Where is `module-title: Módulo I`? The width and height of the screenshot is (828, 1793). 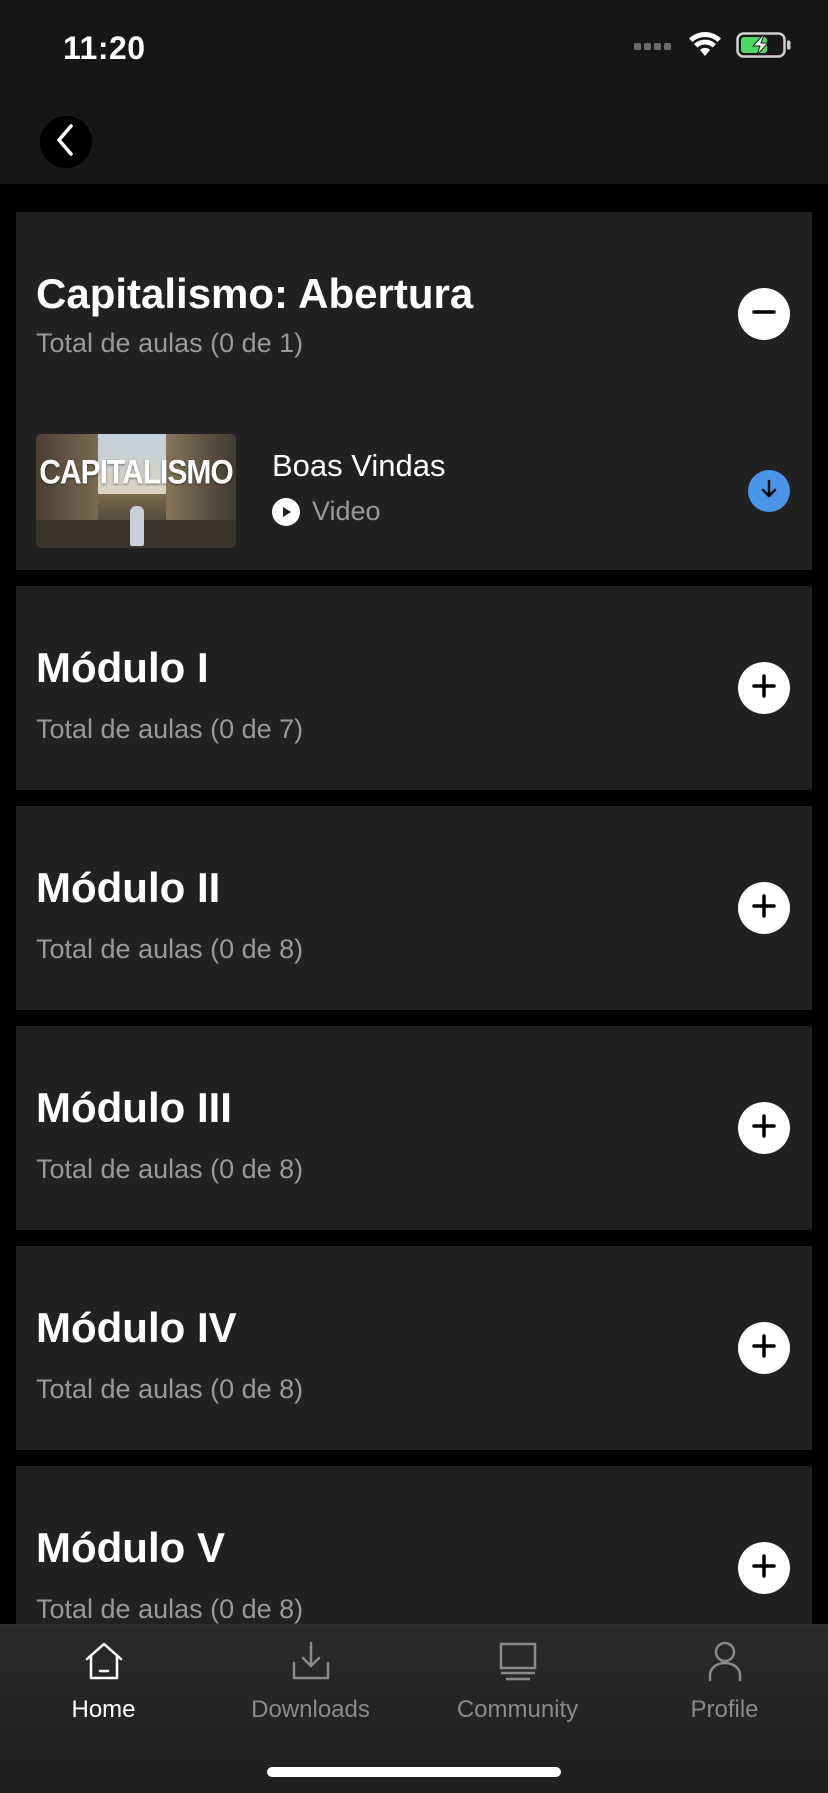
module-title: Módulo I is located at coordinates (122, 667).